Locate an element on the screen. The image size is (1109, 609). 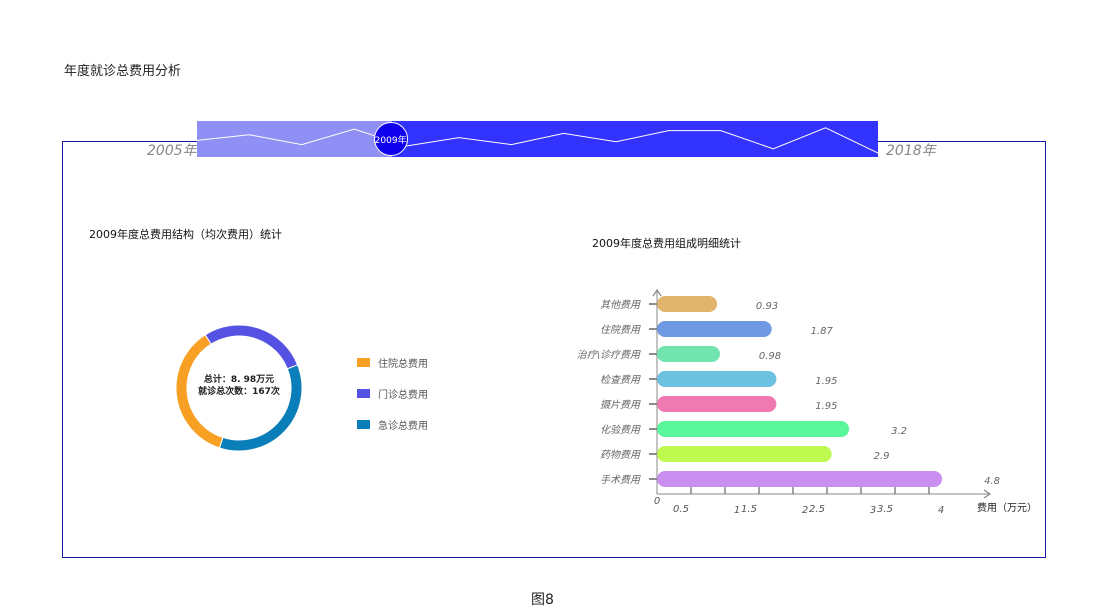
bar-chart-title: 2009年度总费用组成明细统计 is located at coordinates (666, 243).